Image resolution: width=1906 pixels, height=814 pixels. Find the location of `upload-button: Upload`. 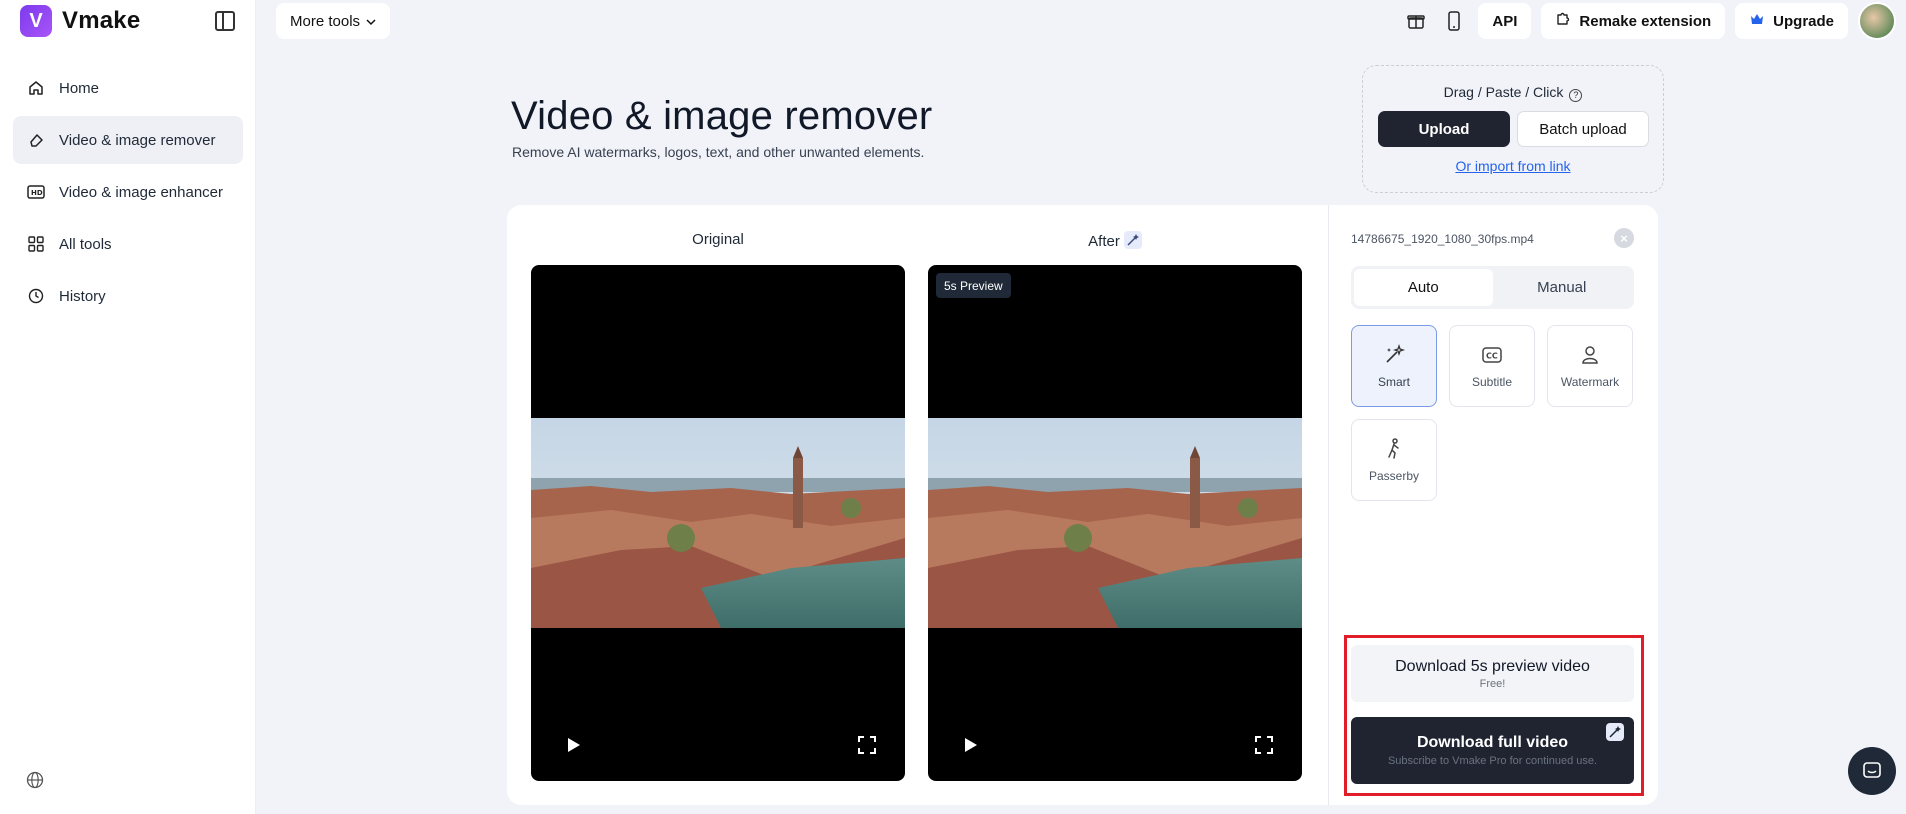

upload-button: Upload is located at coordinates (1444, 129).